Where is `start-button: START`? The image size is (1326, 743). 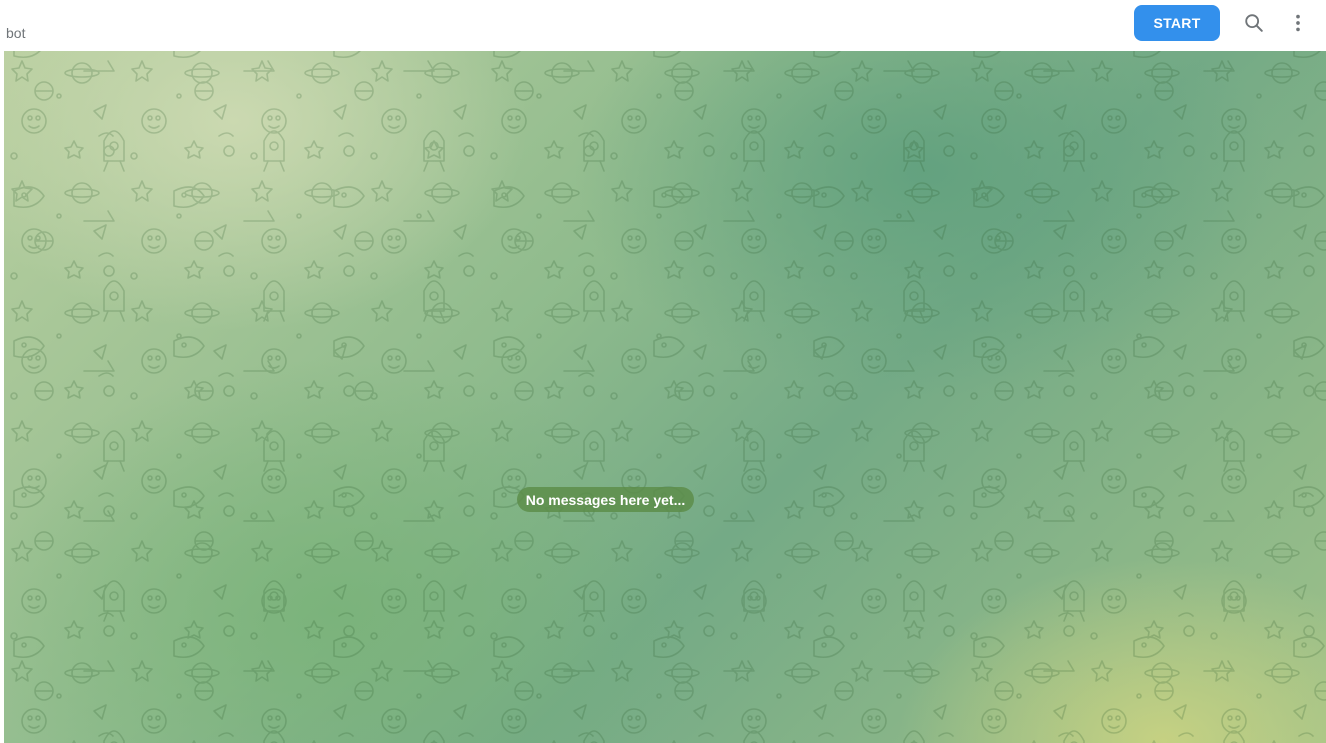
start-button: START is located at coordinates (1177, 23).